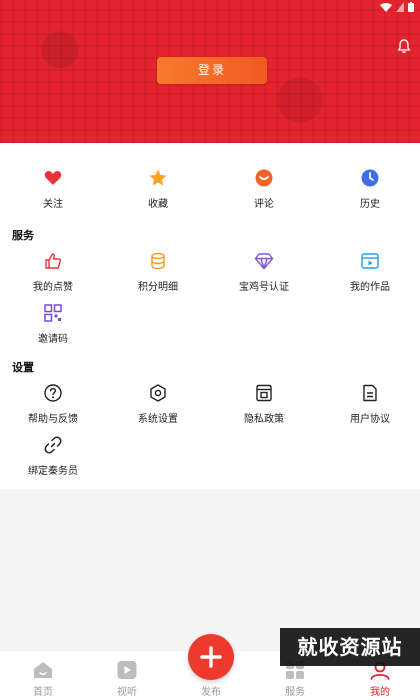 The height and width of the screenshot is (700, 420). Describe the element at coordinates (370, 178) in the screenshot. I see `clock-icon` at that location.